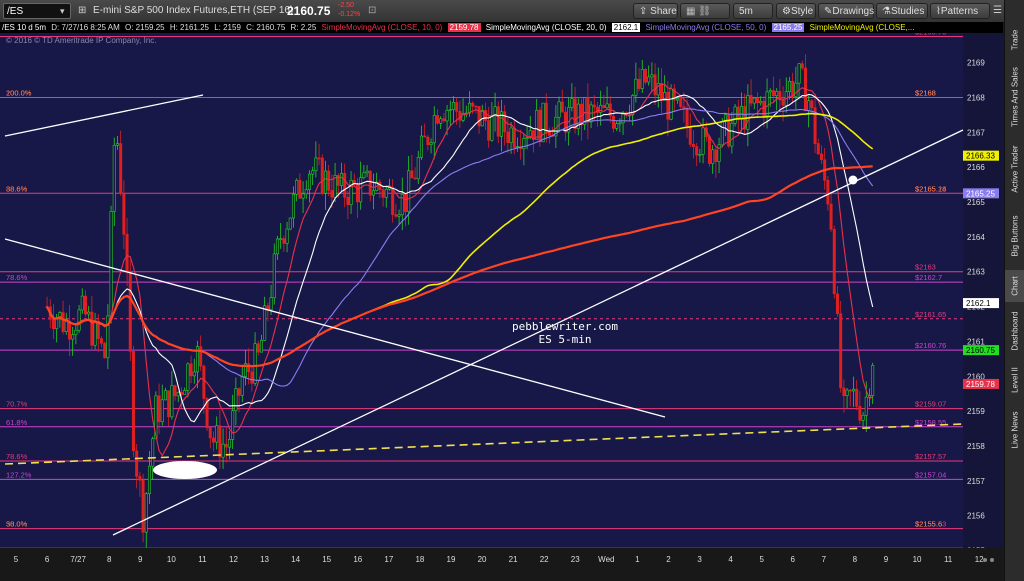  What do you see at coordinates (82, 11) in the screenshot?
I see `symbol-info-icon: ⊞` at bounding box center [82, 11].